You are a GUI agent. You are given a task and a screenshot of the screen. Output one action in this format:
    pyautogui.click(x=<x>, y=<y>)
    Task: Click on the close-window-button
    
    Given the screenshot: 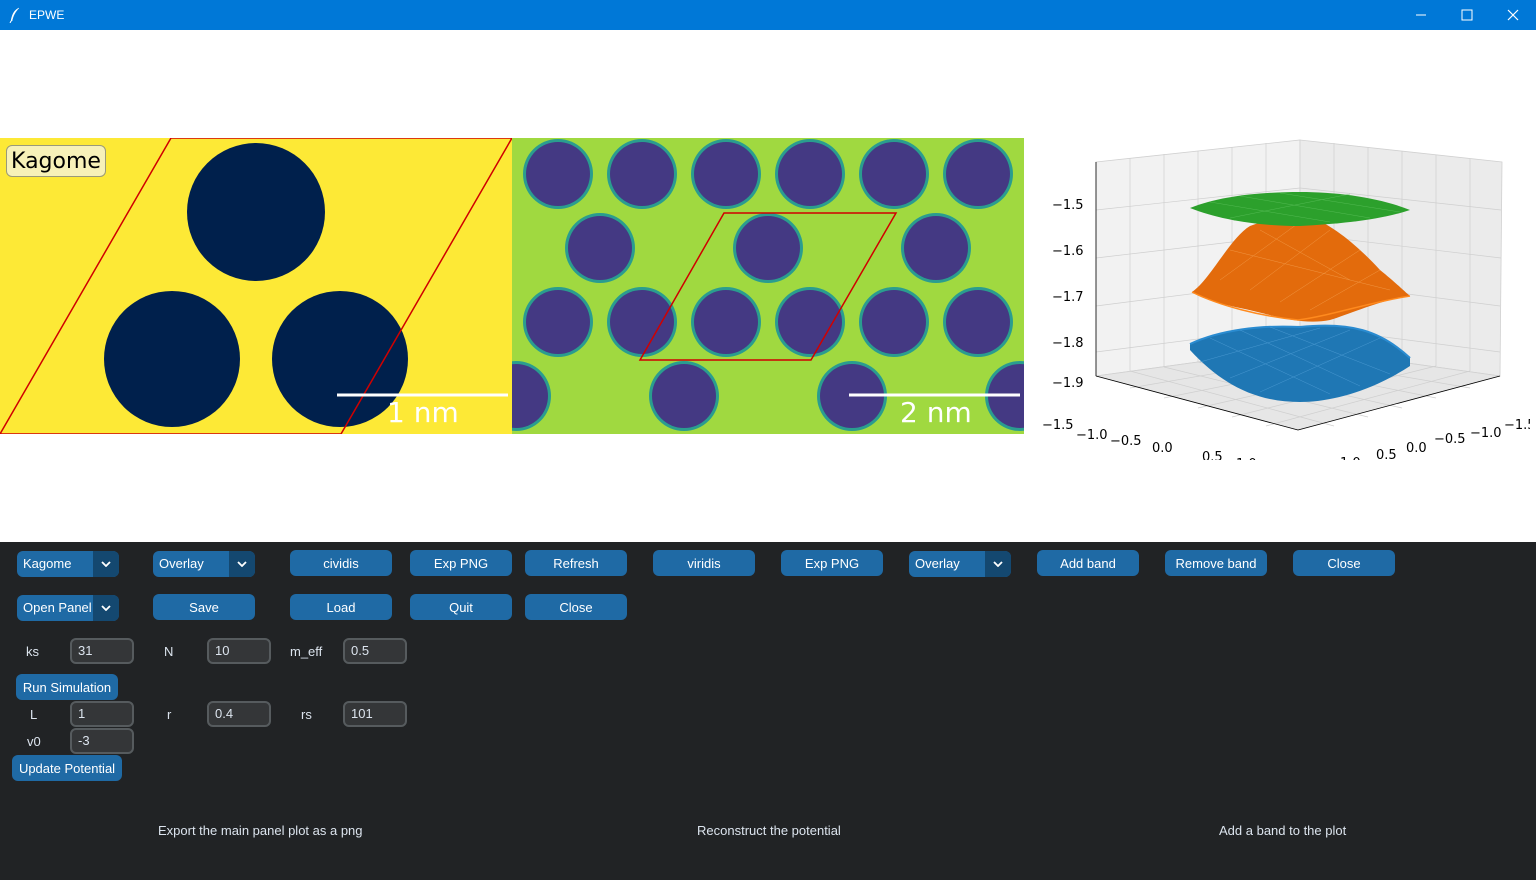 What is the action you would take?
    pyautogui.click(x=1513, y=15)
    